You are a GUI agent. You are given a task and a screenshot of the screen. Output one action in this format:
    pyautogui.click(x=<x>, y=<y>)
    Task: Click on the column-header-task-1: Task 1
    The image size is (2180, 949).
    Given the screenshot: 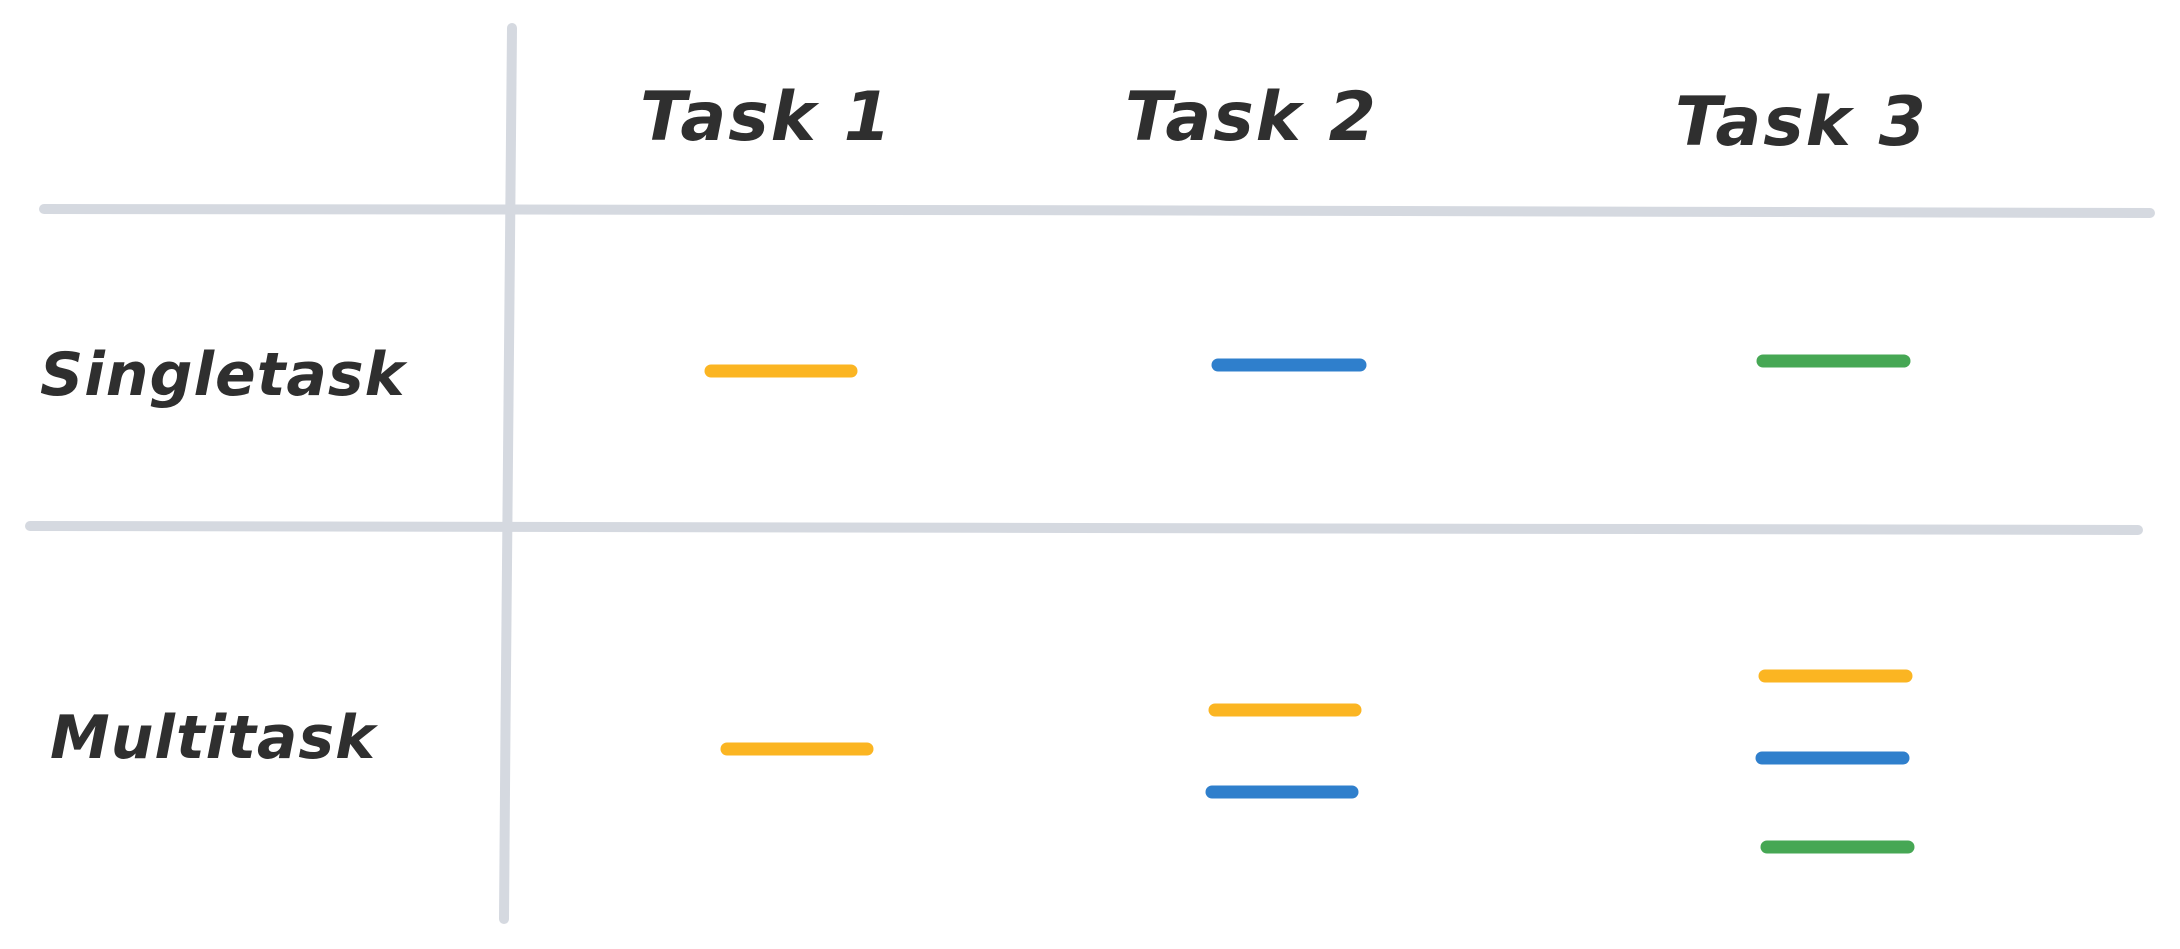 What is the action you would take?
    pyautogui.click(x=766, y=117)
    